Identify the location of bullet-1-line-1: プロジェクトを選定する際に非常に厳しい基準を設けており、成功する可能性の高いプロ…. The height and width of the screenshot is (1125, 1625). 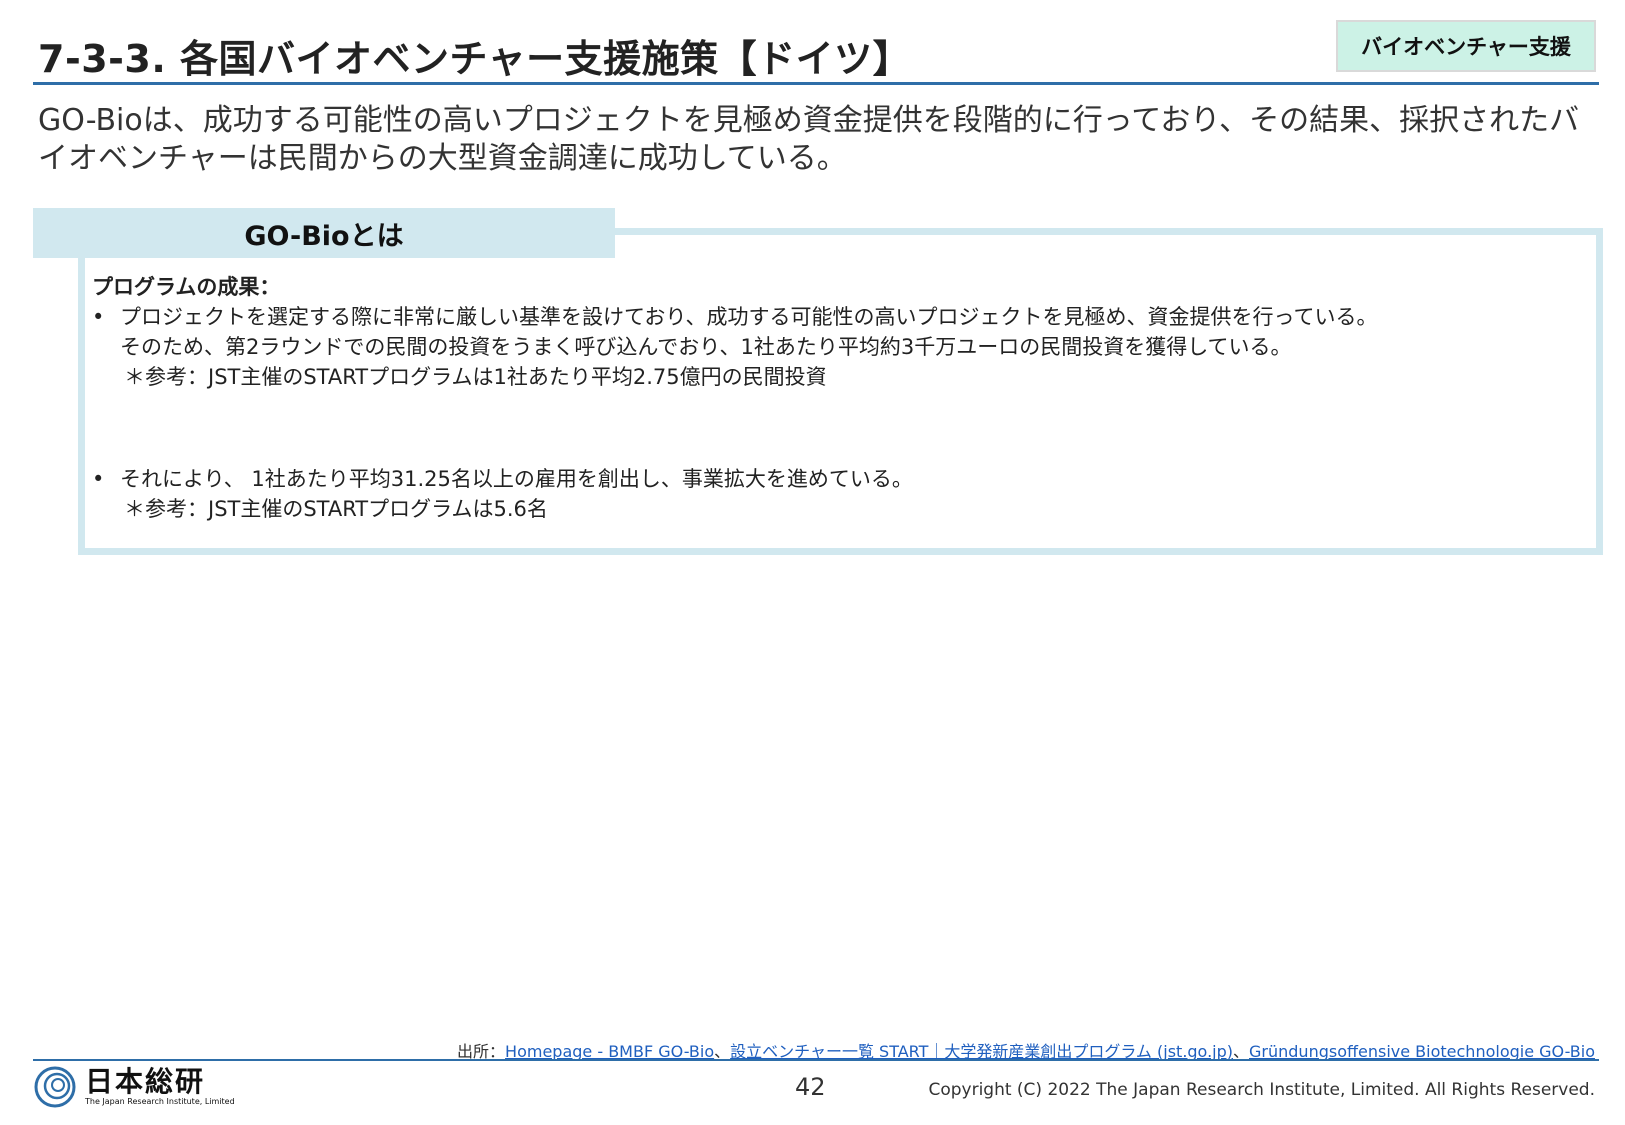
(749, 317).